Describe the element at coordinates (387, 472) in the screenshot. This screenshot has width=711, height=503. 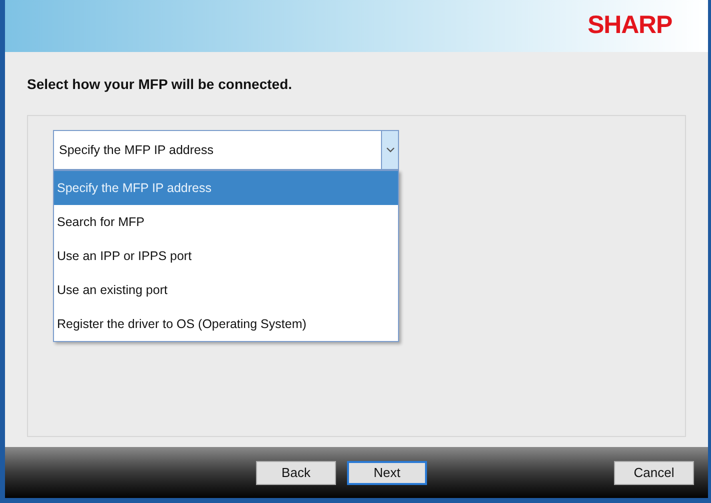
I see `wizard-button: Next` at that location.